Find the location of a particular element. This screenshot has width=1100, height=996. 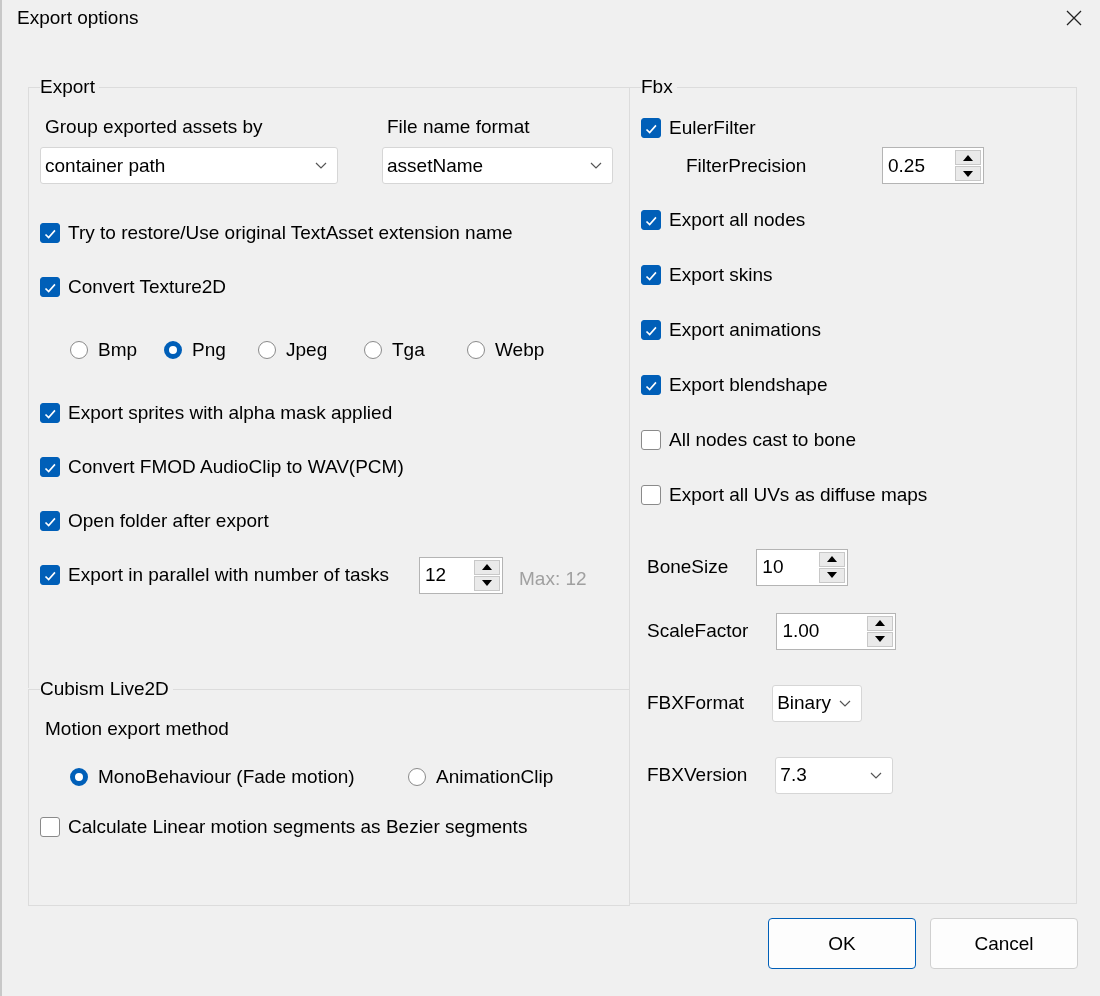

field-label: Motion export method is located at coordinates (137, 729).